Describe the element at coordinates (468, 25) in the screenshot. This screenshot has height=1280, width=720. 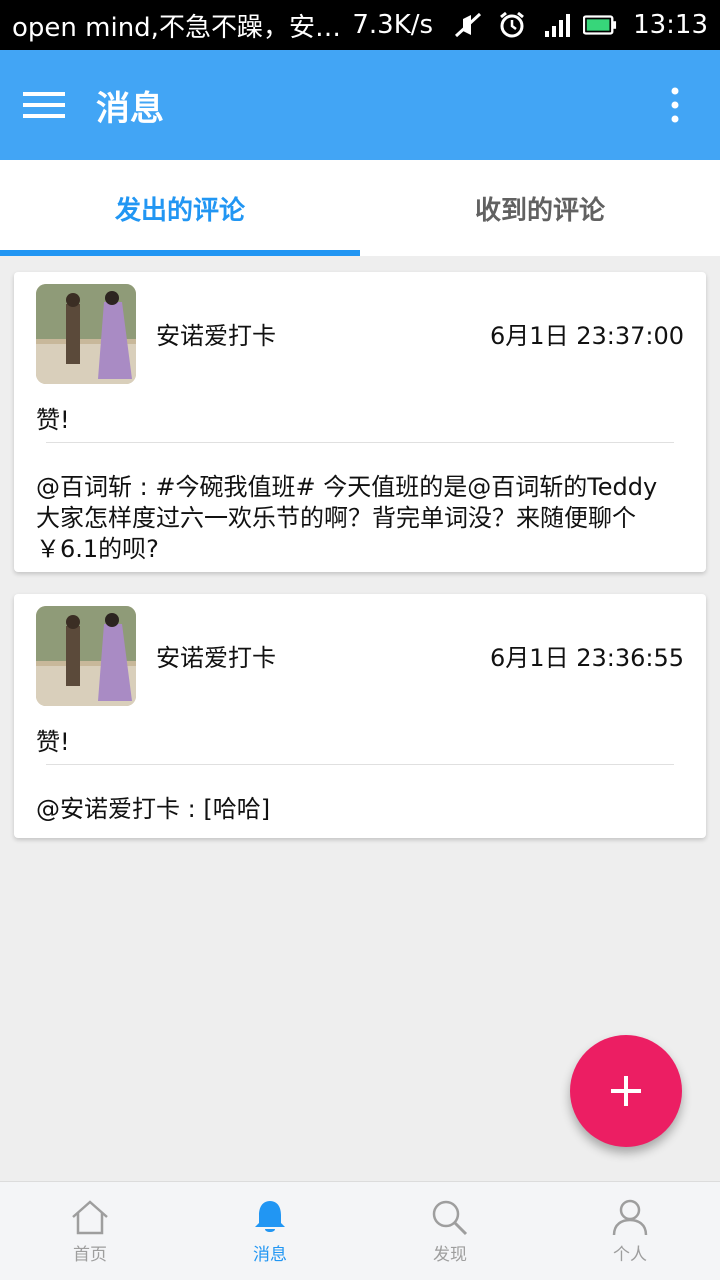
I see `mute-icon` at that location.